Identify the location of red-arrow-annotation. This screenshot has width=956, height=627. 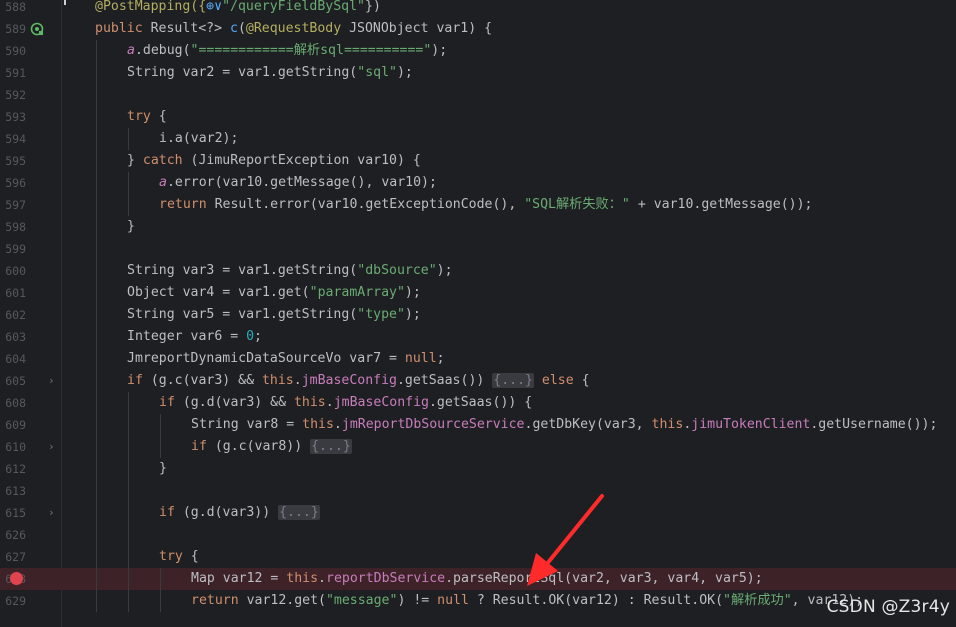
(565, 540).